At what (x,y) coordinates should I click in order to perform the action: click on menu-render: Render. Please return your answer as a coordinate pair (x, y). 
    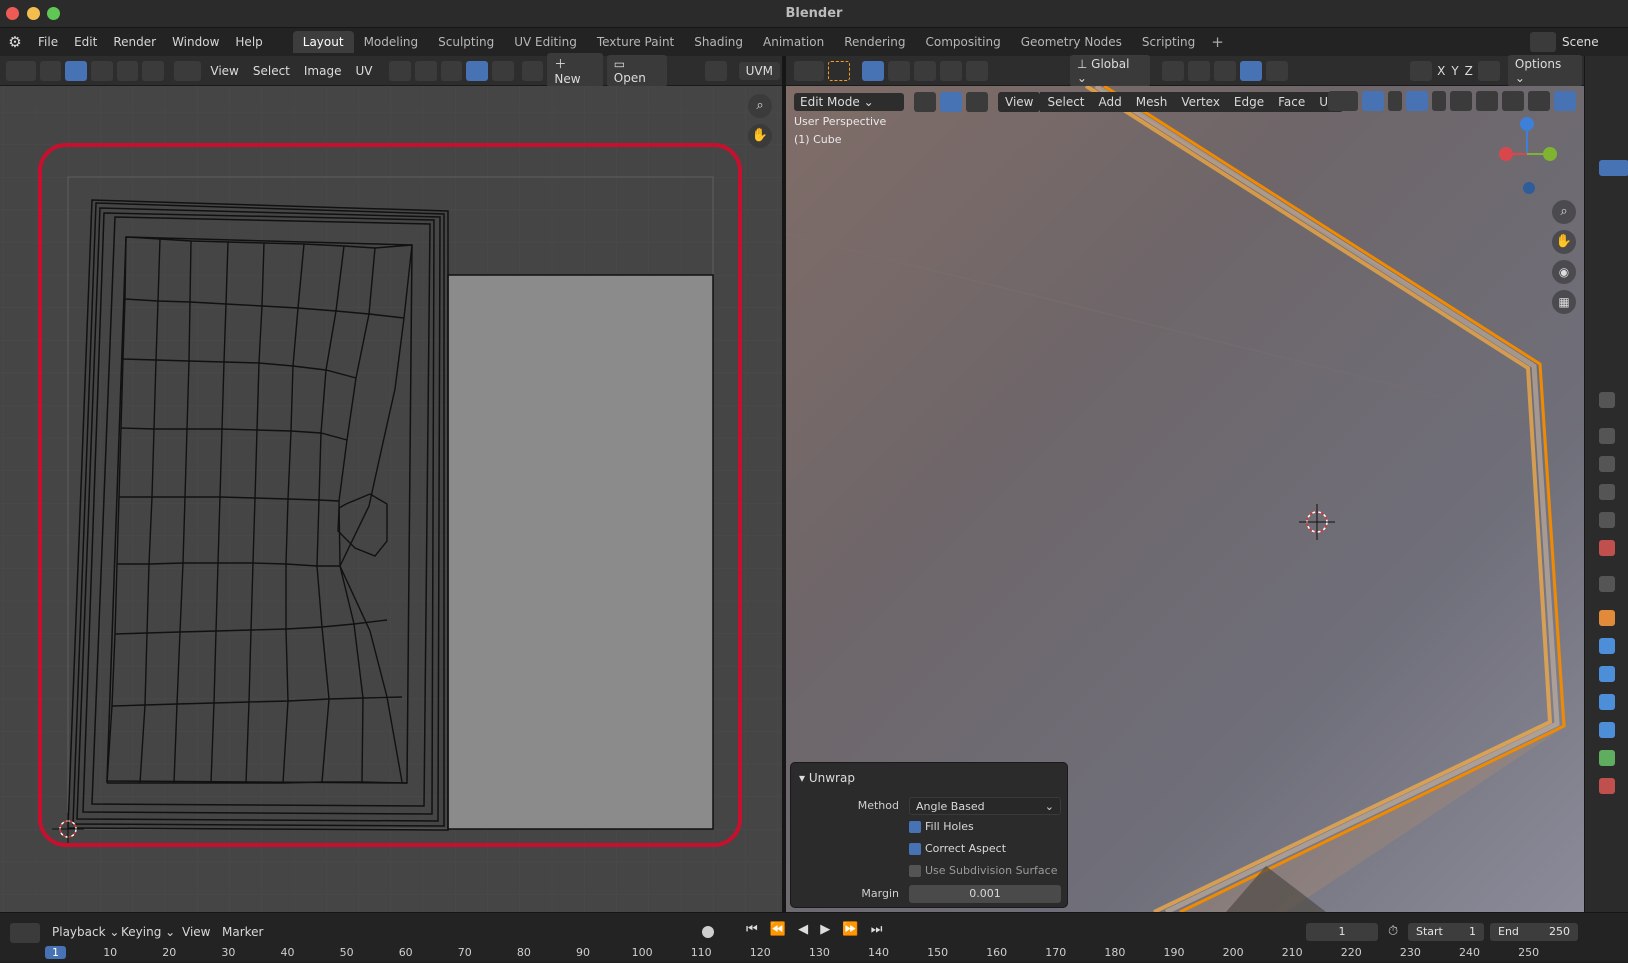
    Looking at the image, I should click on (134, 42).